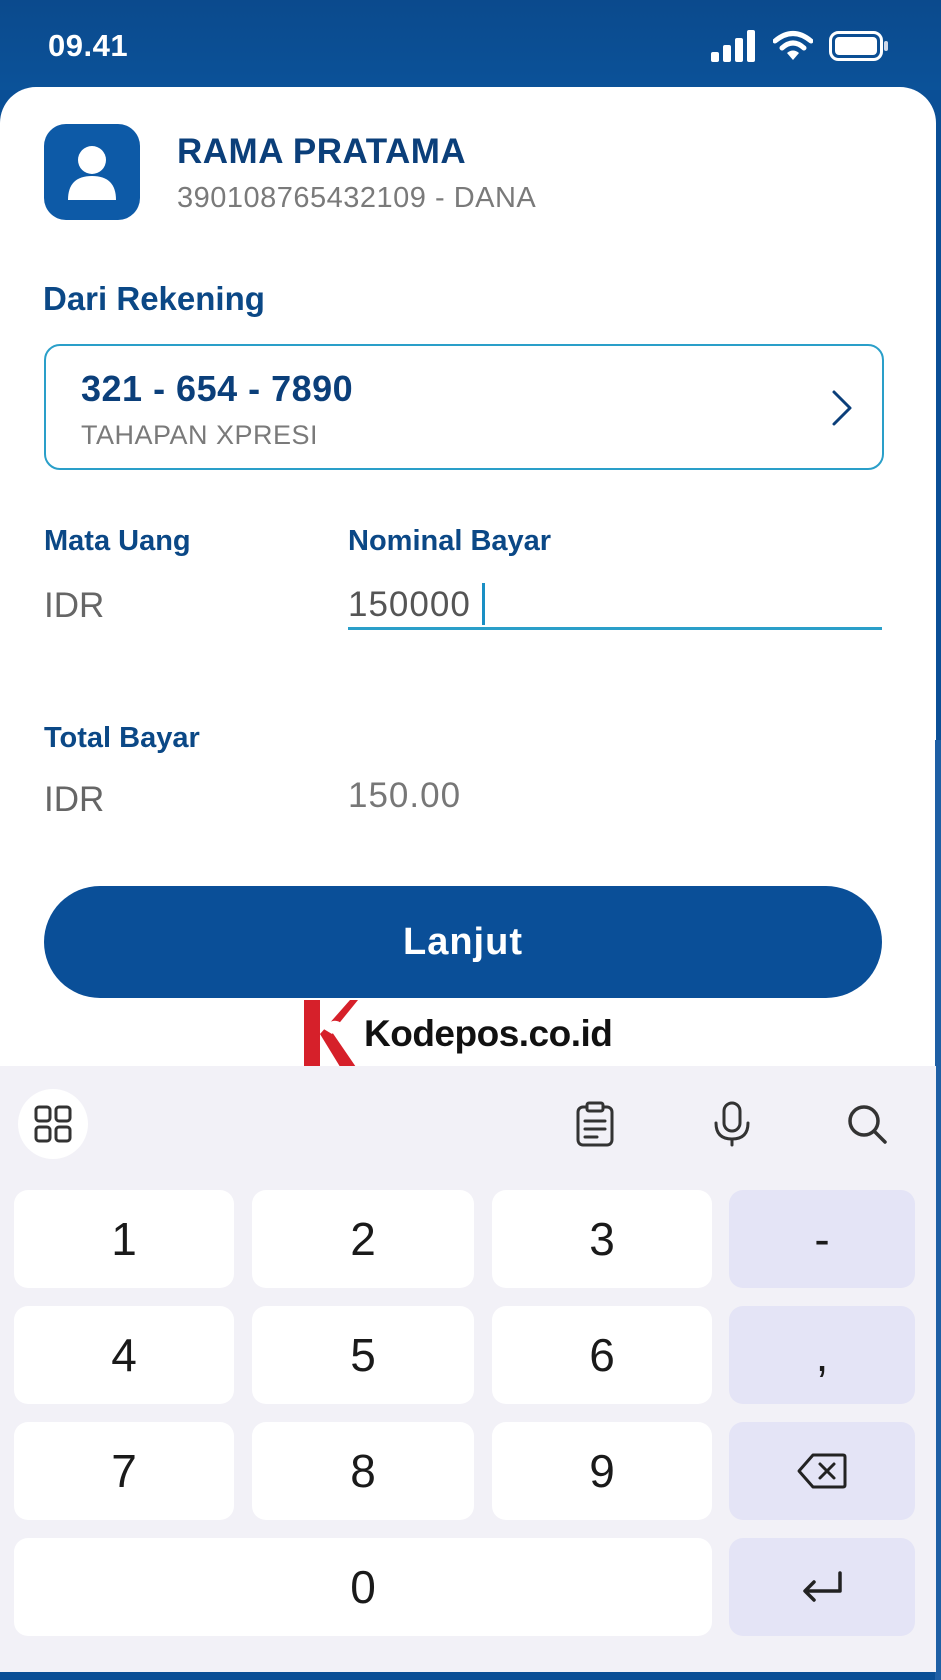 The height and width of the screenshot is (1680, 941). I want to click on clipboard-button, so click(595, 1124).